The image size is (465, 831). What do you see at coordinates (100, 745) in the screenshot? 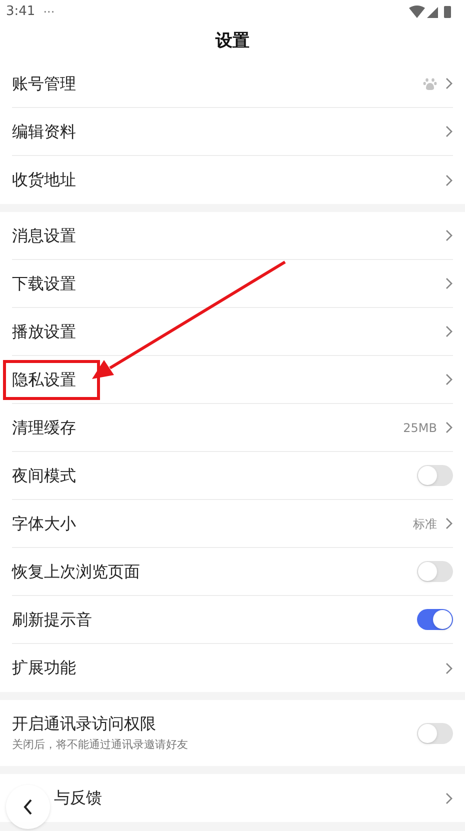
I see `setting-subtitle: 关闭后，将不能通过通讯录邀请好友` at bounding box center [100, 745].